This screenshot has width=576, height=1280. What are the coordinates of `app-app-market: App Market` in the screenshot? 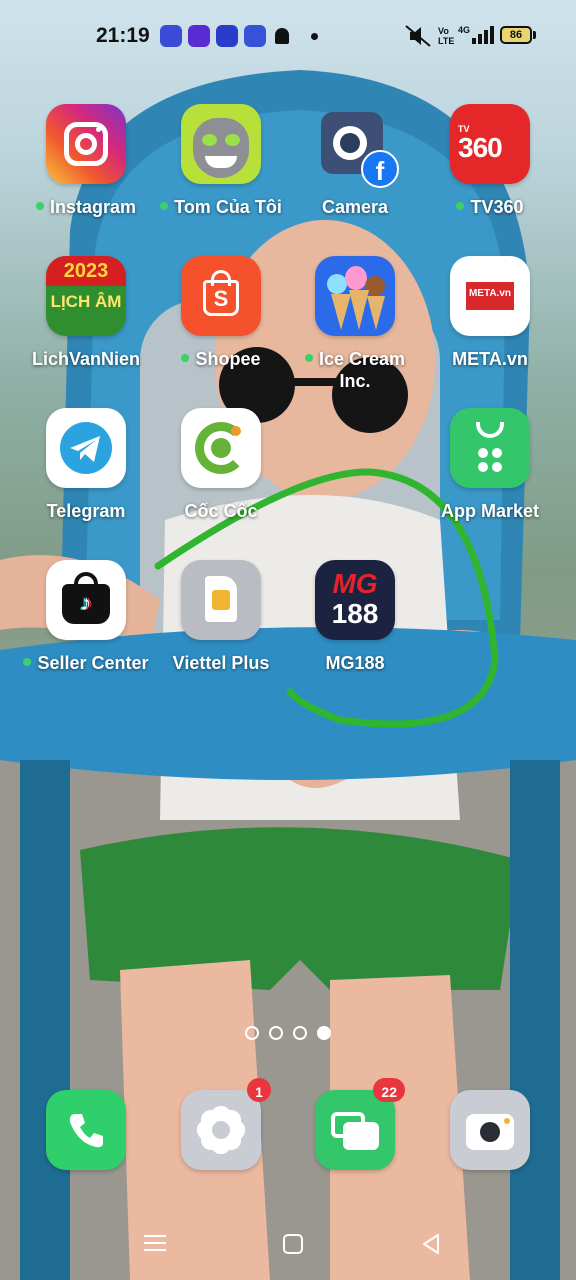 It's located at (490, 465).